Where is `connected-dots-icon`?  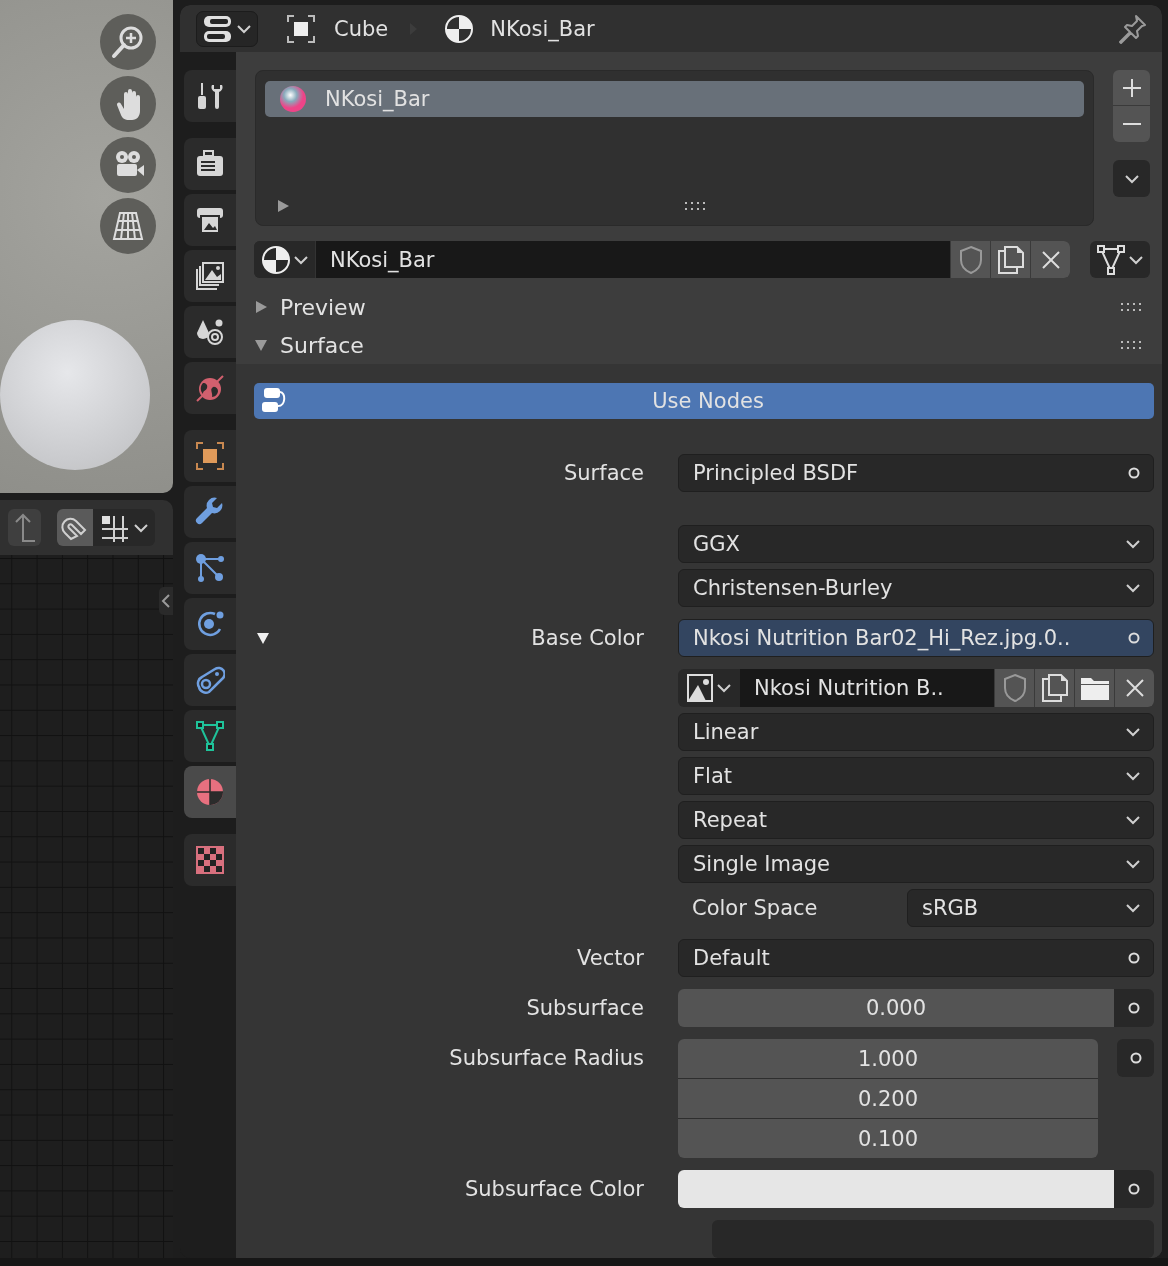 connected-dots-icon is located at coordinates (210, 568).